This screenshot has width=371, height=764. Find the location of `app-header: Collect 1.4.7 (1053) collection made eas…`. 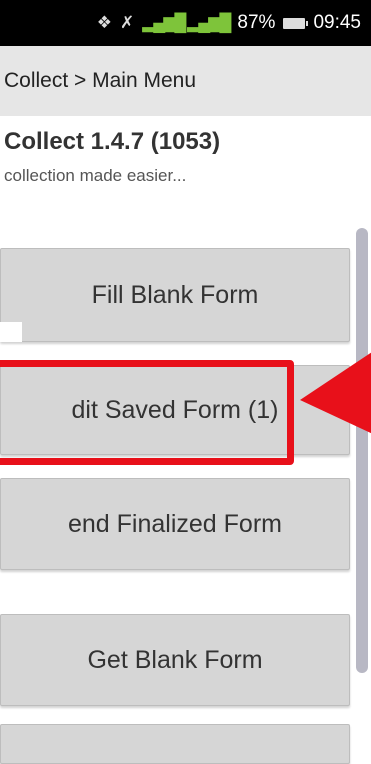

app-header: Collect 1.4.7 (1053) collection made eas… is located at coordinates (185, 157).